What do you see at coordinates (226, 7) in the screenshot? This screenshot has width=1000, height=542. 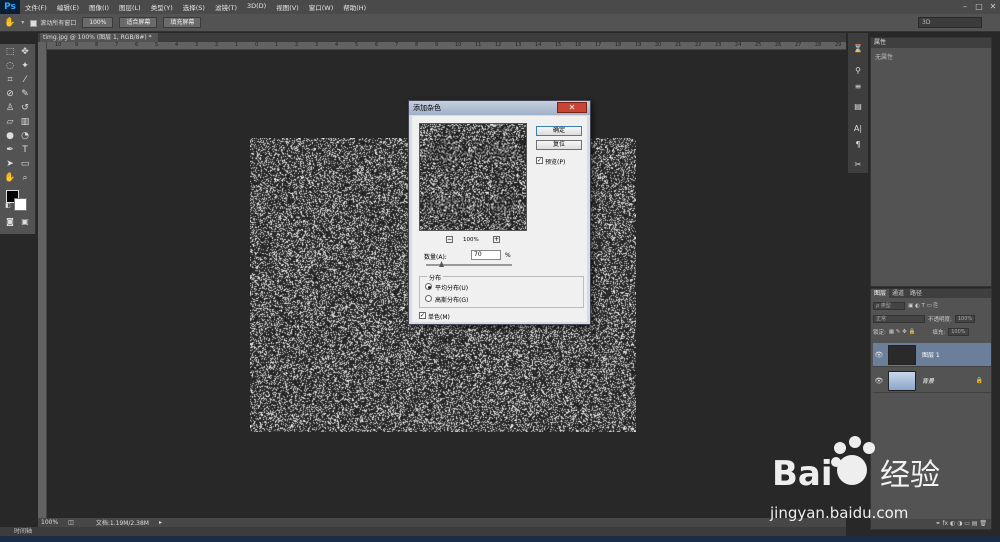 I see `menu-item: 滤镜(T)` at bounding box center [226, 7].